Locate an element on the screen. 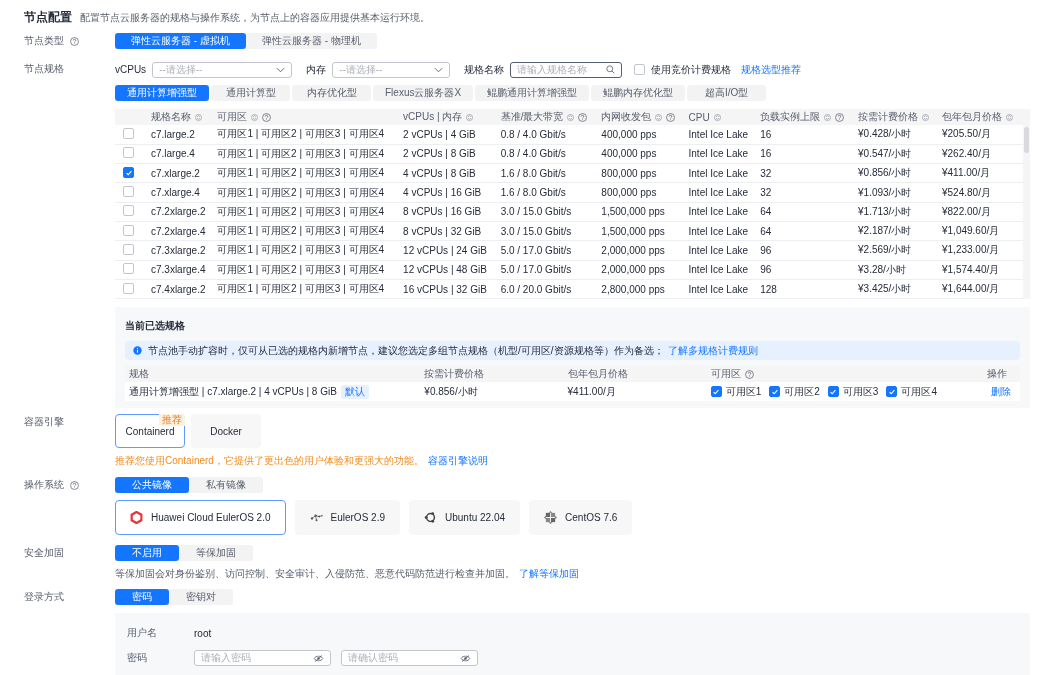 The width and height of the screenshot is (1055, 675). column-header: 规格 is located at coordinates (139, 374).